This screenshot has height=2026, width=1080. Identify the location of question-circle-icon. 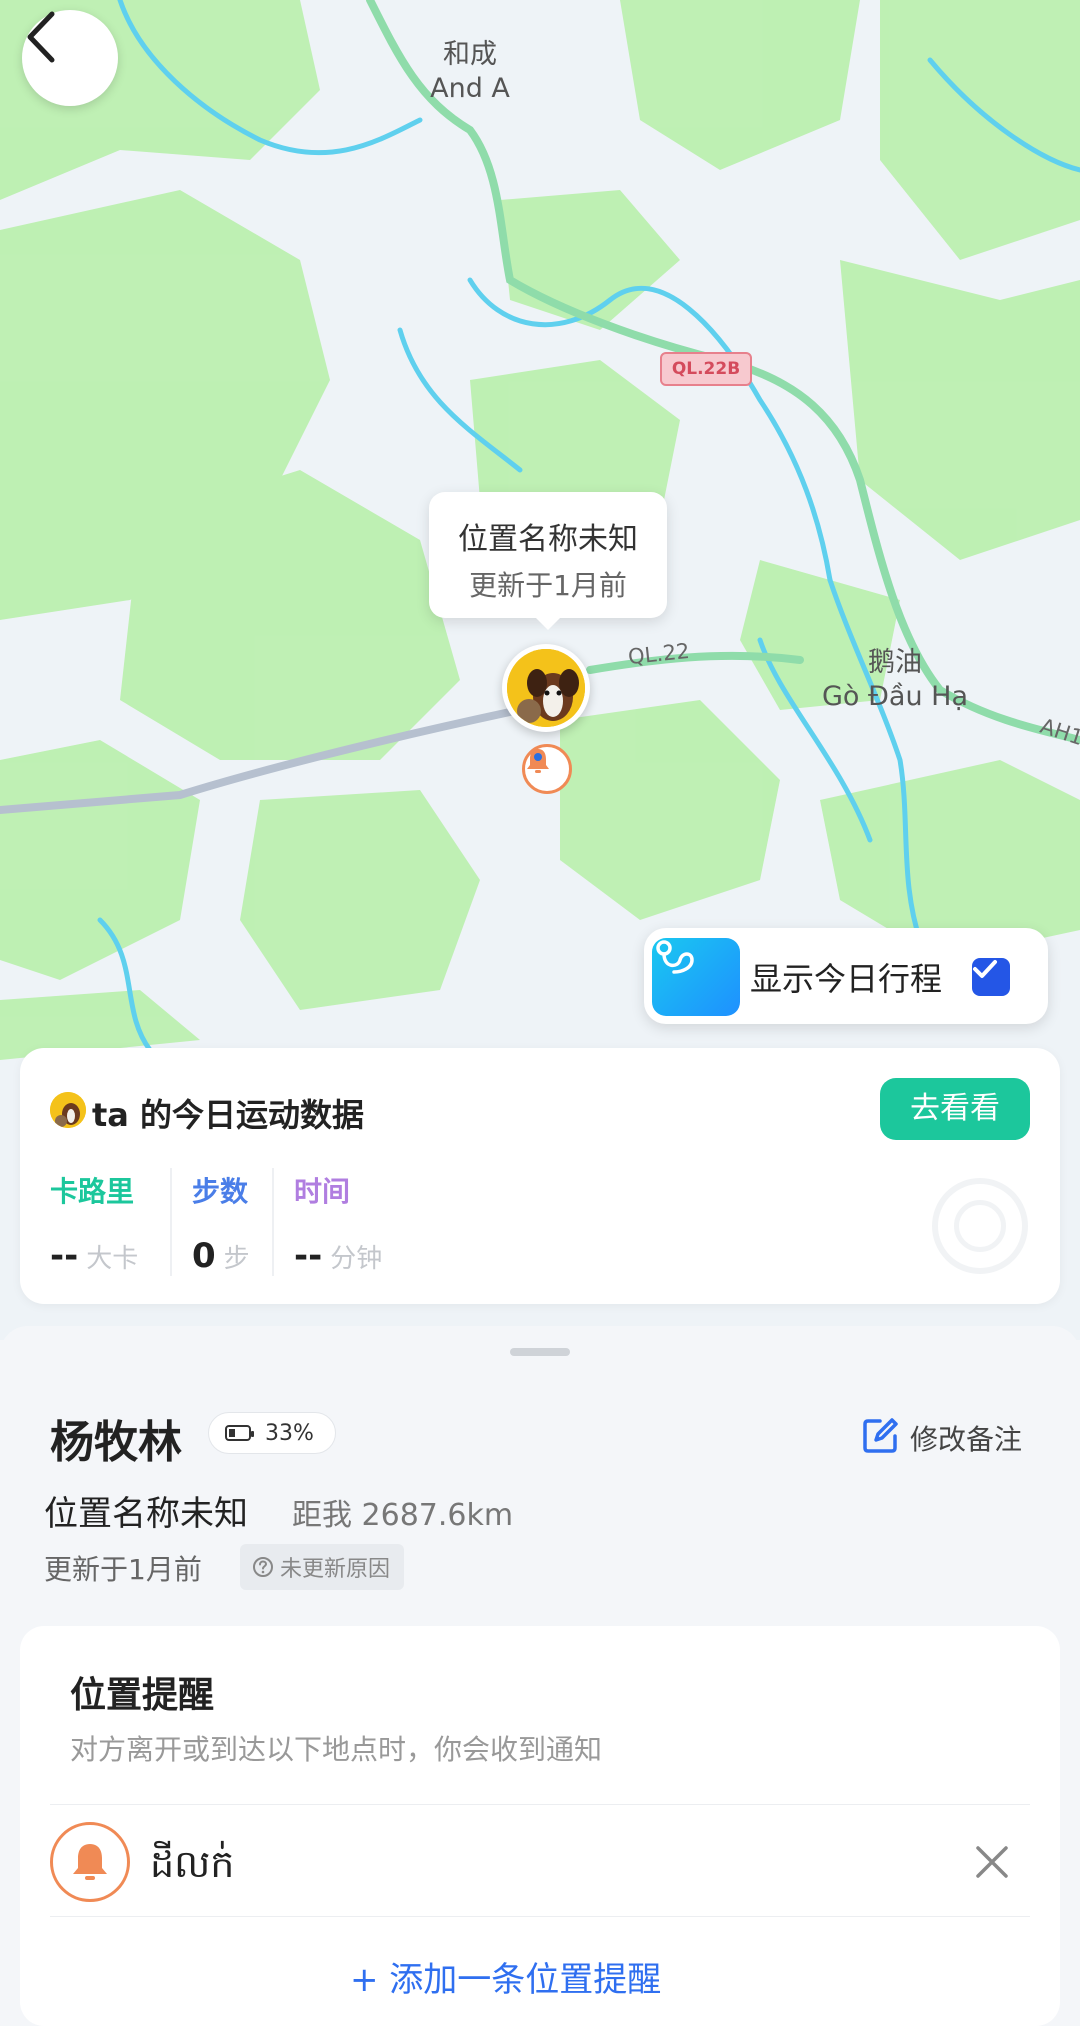
(263, 1567).